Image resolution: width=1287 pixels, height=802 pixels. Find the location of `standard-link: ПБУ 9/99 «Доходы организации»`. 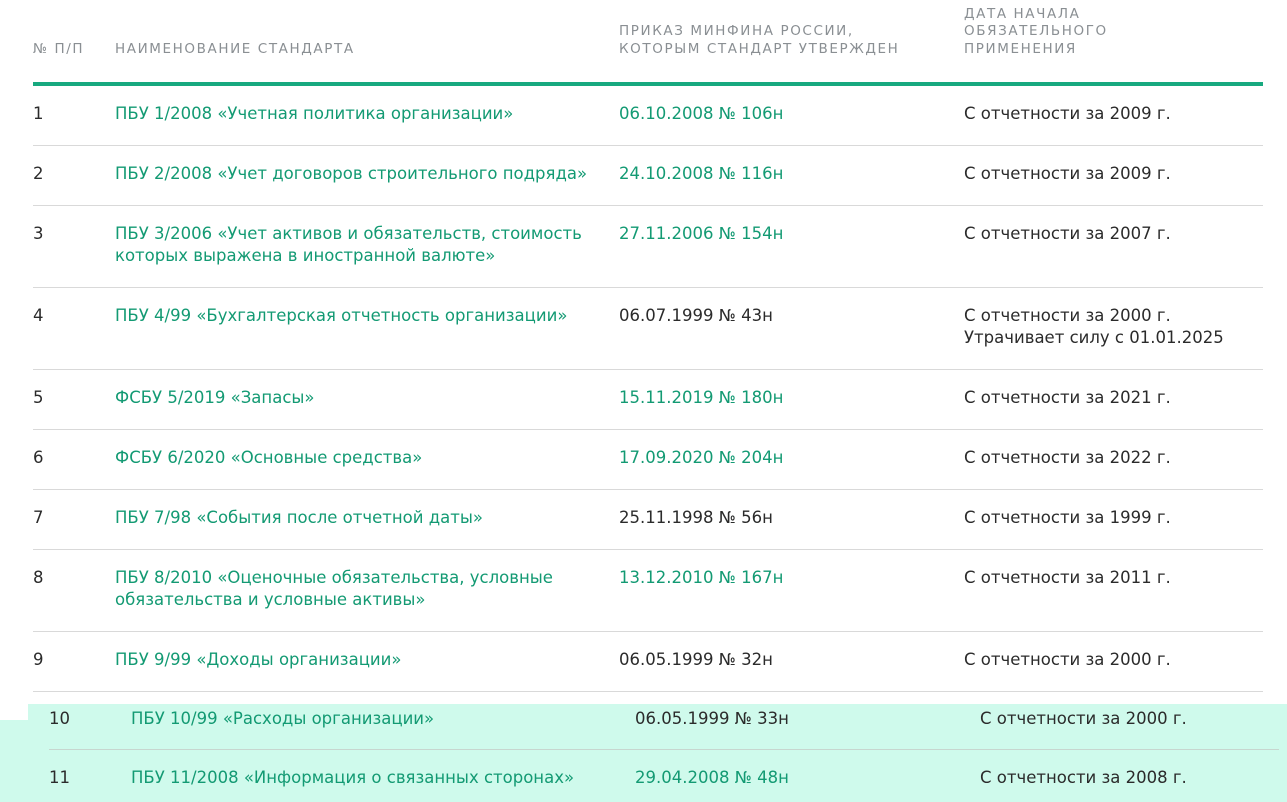

standard-link: ПБУ 9/99 «Доходы организации» is located at coordinates (355, 660).